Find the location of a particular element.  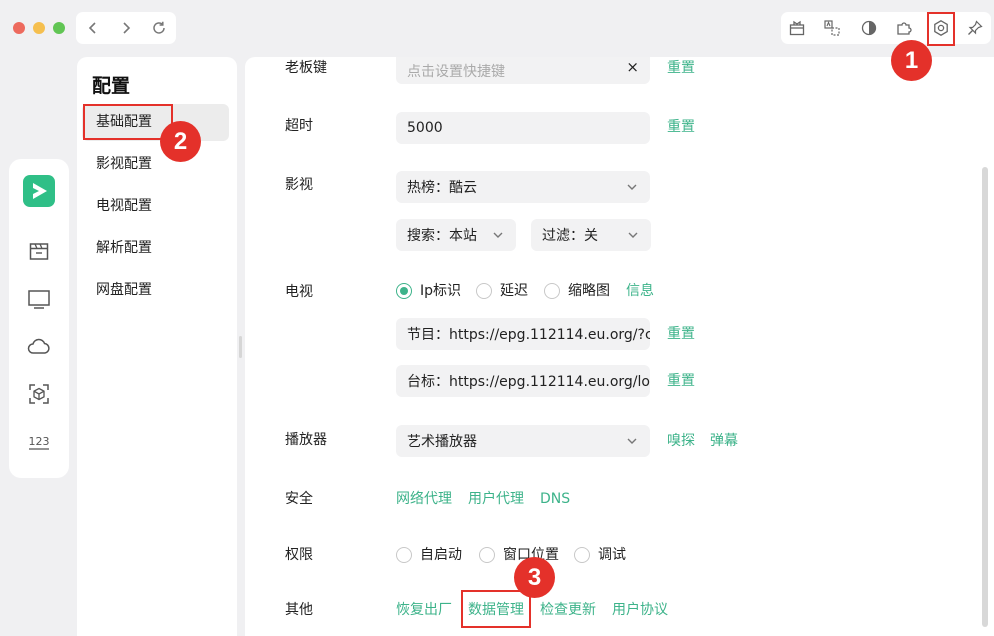

gift-icon is located at coordinates (797, 28).